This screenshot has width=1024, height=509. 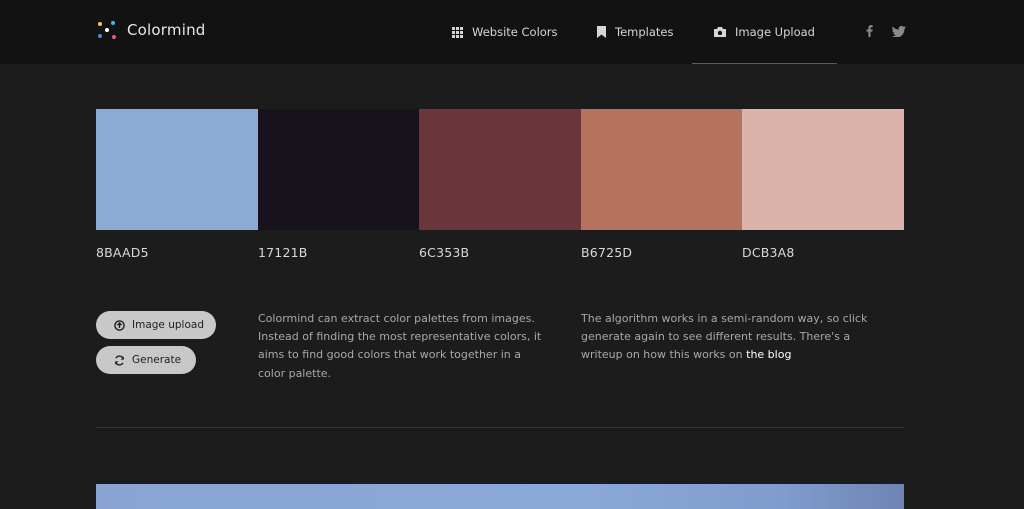 I want to click on brand-name: Colormind, so click(x=166, y=30).